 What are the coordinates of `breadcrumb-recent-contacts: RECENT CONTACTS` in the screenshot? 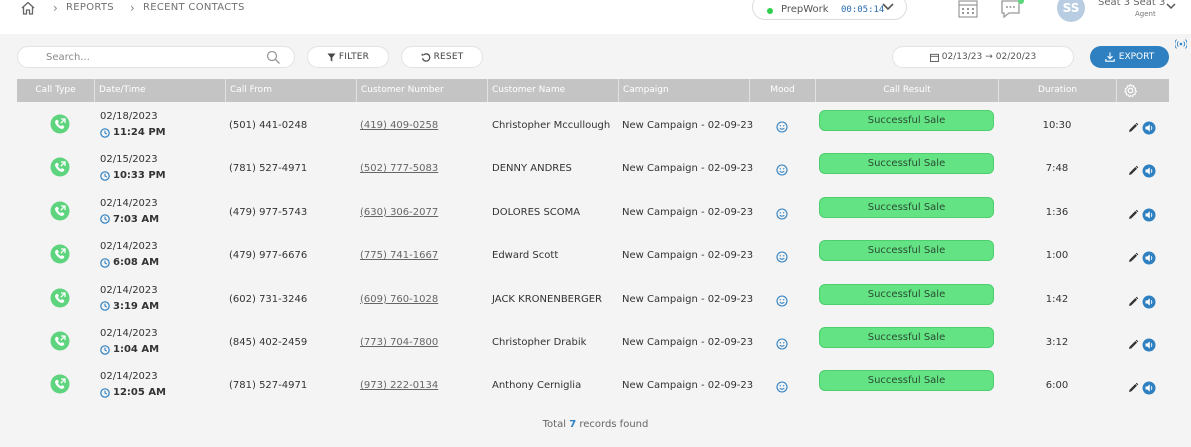 It's located at (194, 7).